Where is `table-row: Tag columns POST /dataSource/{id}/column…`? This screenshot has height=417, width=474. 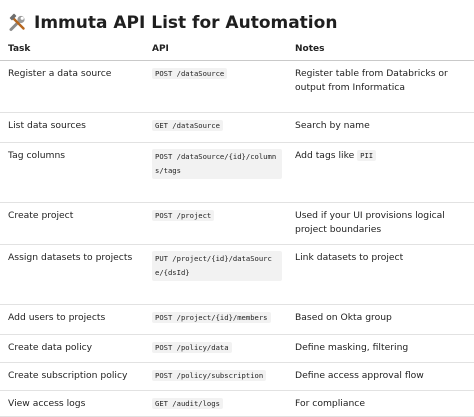 table-row: Tag columns POST /dataSource/{id}/column… is located at coordinates (237, 172).